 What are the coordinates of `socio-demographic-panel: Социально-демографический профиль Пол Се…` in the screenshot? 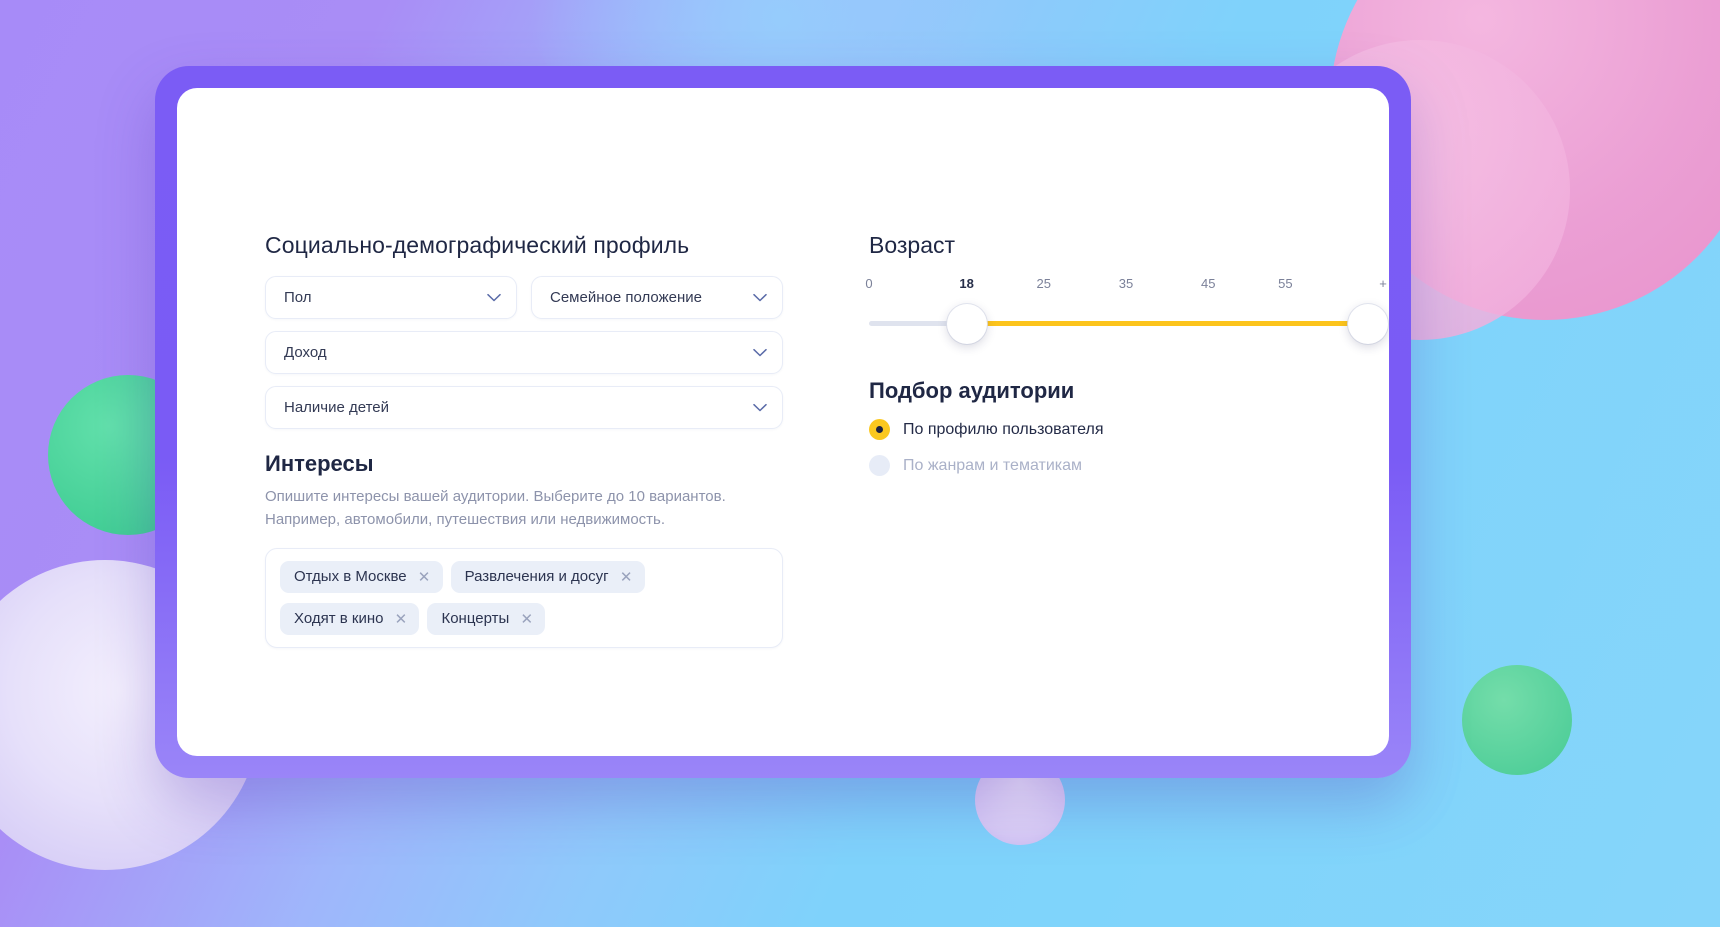 It's located at (524, 440).